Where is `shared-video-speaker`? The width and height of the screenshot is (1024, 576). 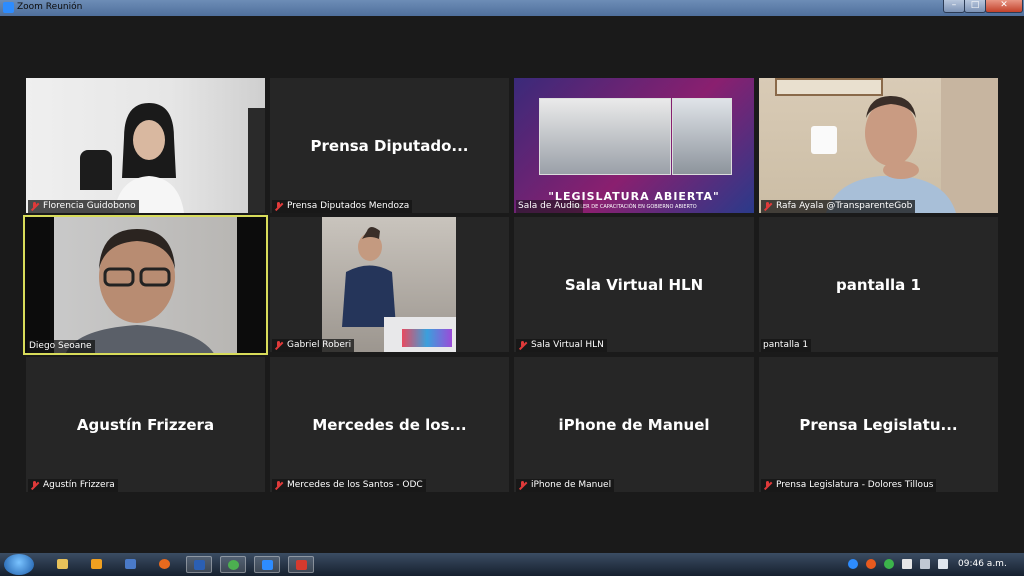 shared-video-speaker is located at coordinates (702, 136).